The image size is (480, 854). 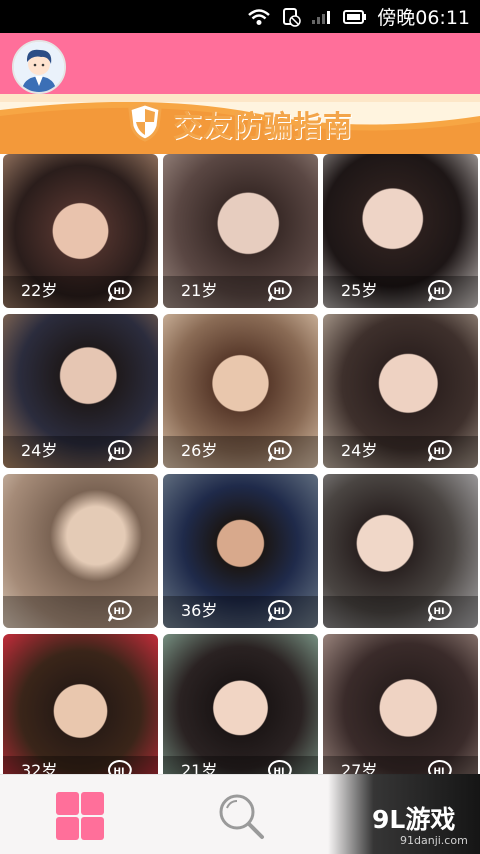 What do you see at coordinates (291, 17) in the screenshot?
I see `sim-blocked-icon` at bounding box center [291, 17].